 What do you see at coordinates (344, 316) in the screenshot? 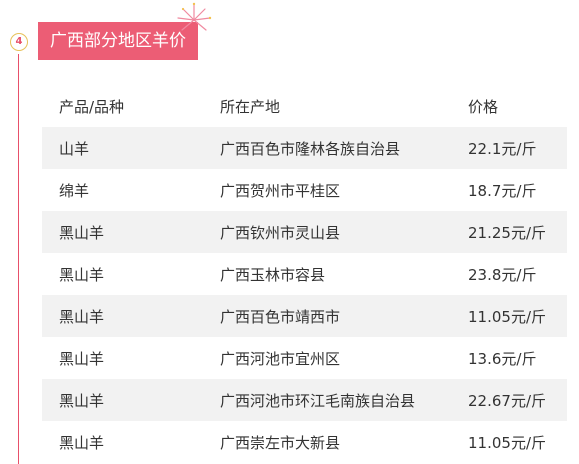
I see `origin-cell: 广西百色市靖西市` at bounding box center [344, 316].